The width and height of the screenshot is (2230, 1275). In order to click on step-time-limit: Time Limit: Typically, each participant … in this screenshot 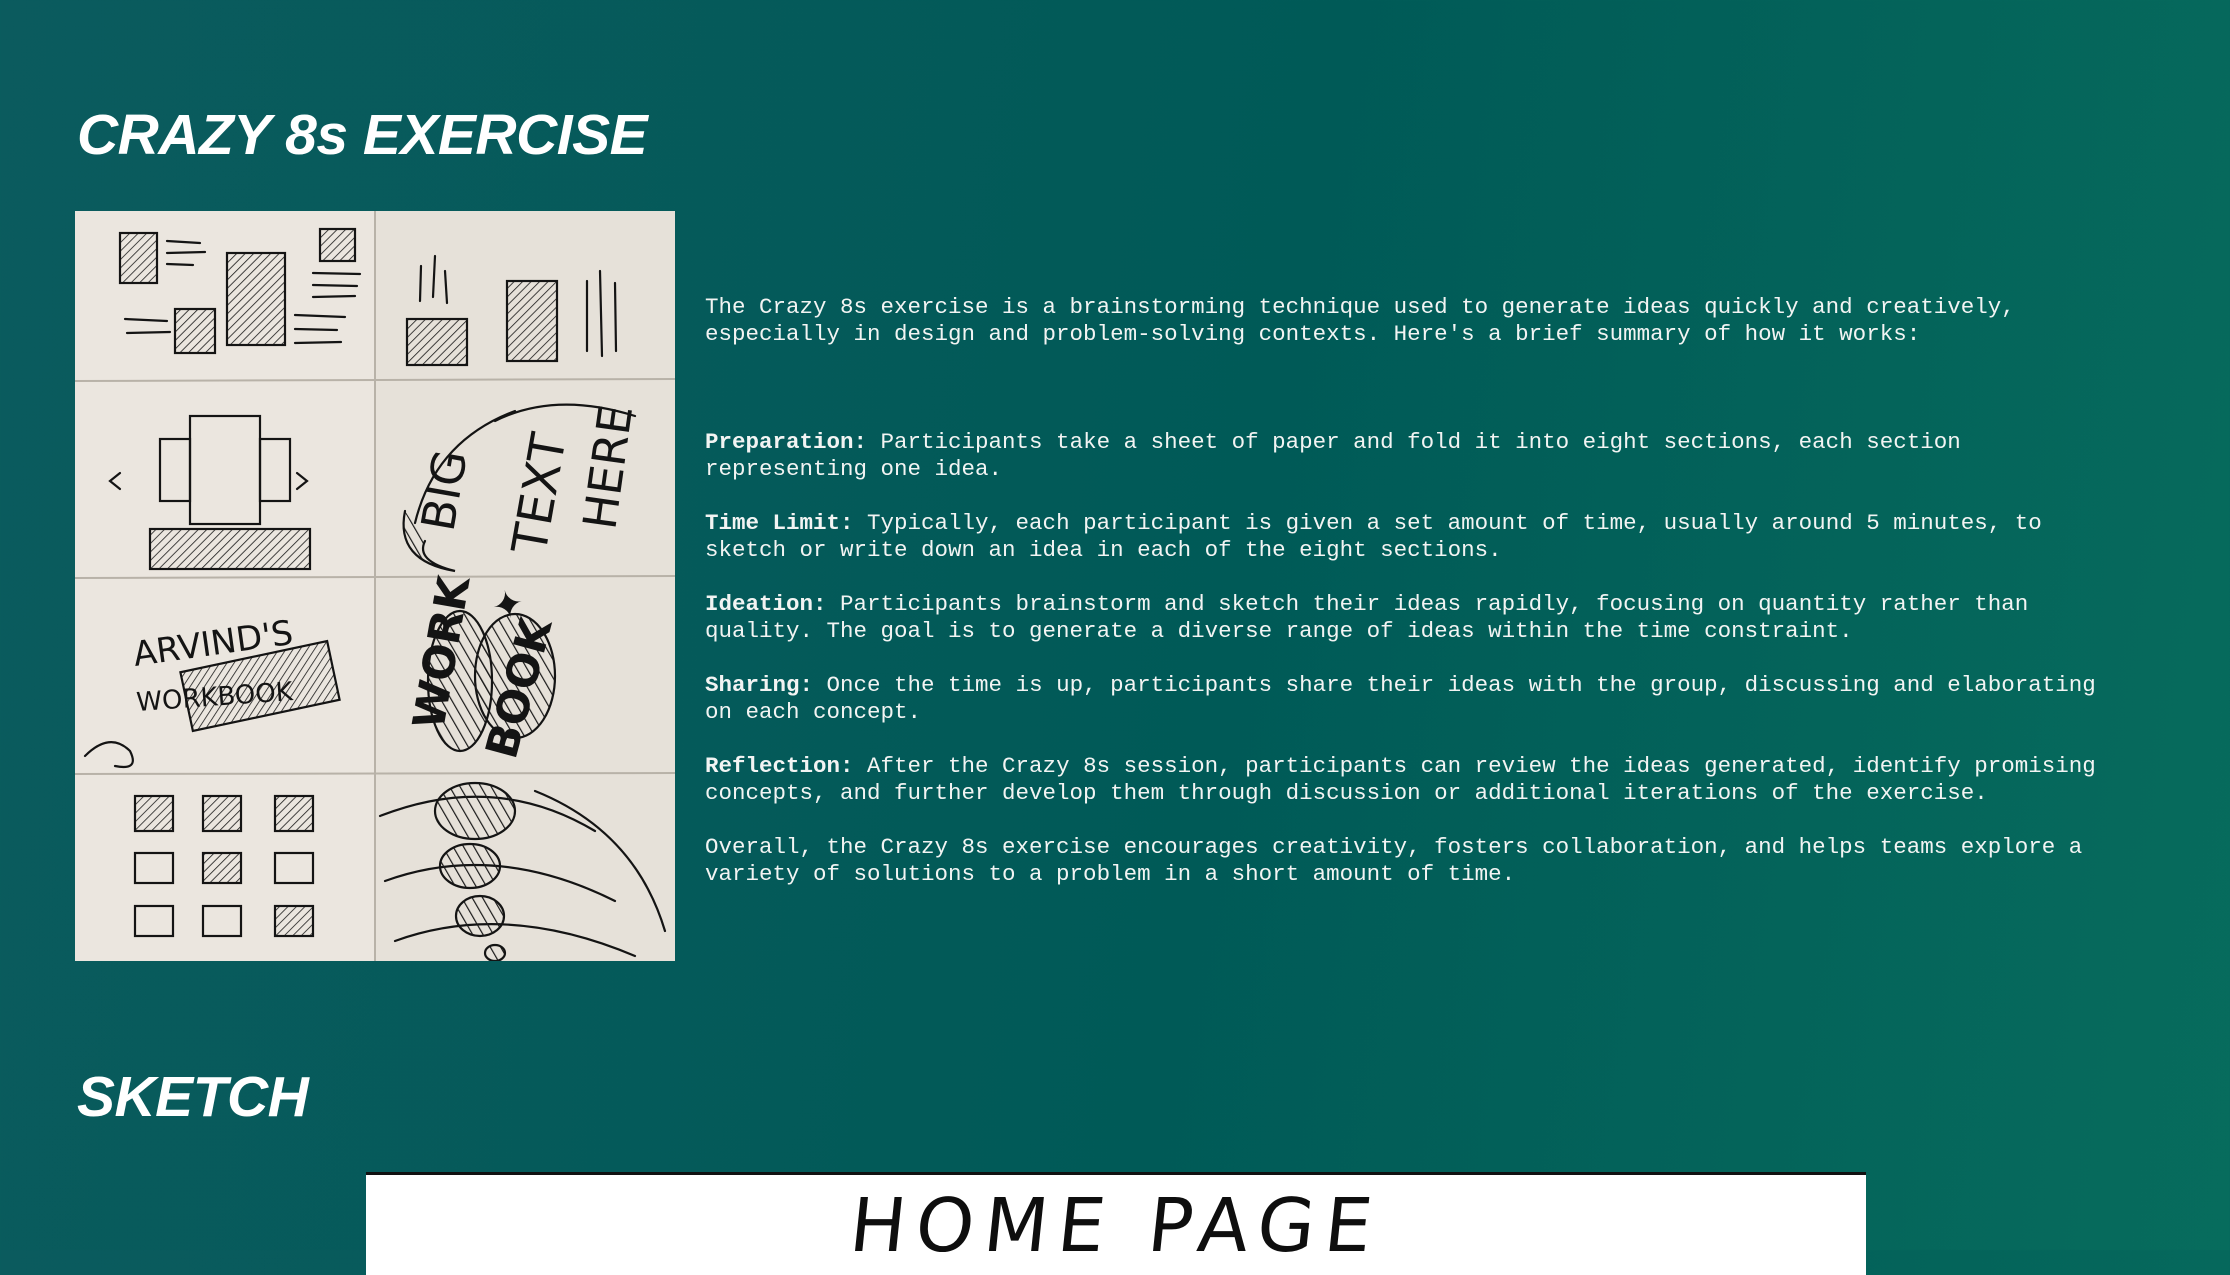, I will do `click(1420, 537)`.